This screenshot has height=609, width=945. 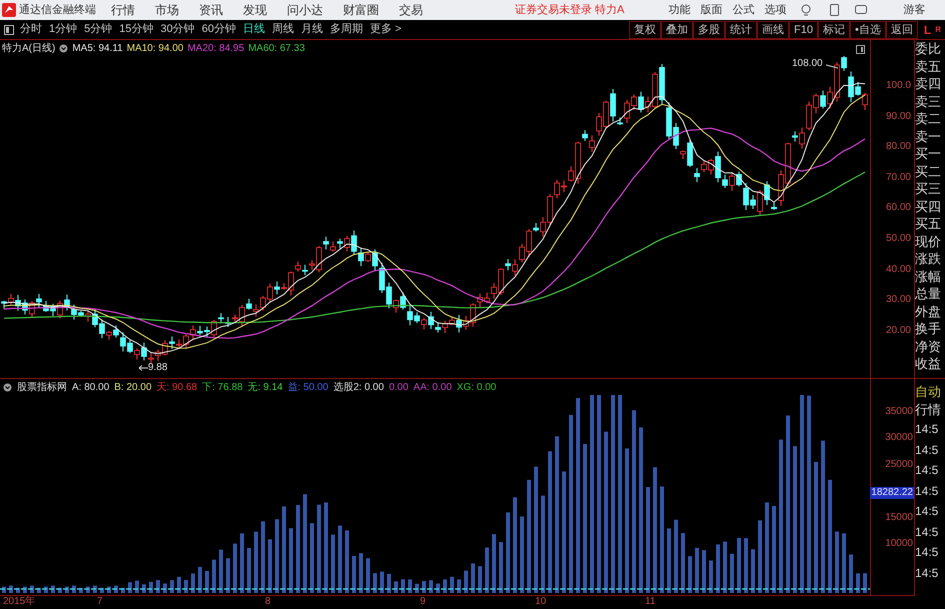 I want to click on quote-label: 买五, so click(x=928, y=223).